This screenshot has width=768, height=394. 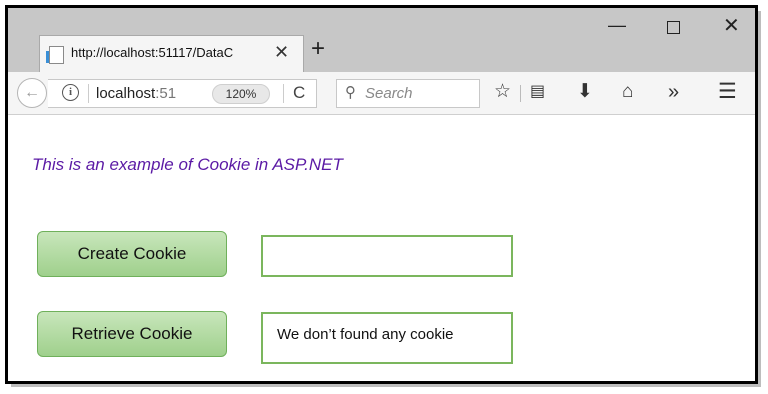 What do you see at coordinates (32, 93) in the screenshot?
I see `back-arrow-icon: ←` at bounding box center [32, 93].